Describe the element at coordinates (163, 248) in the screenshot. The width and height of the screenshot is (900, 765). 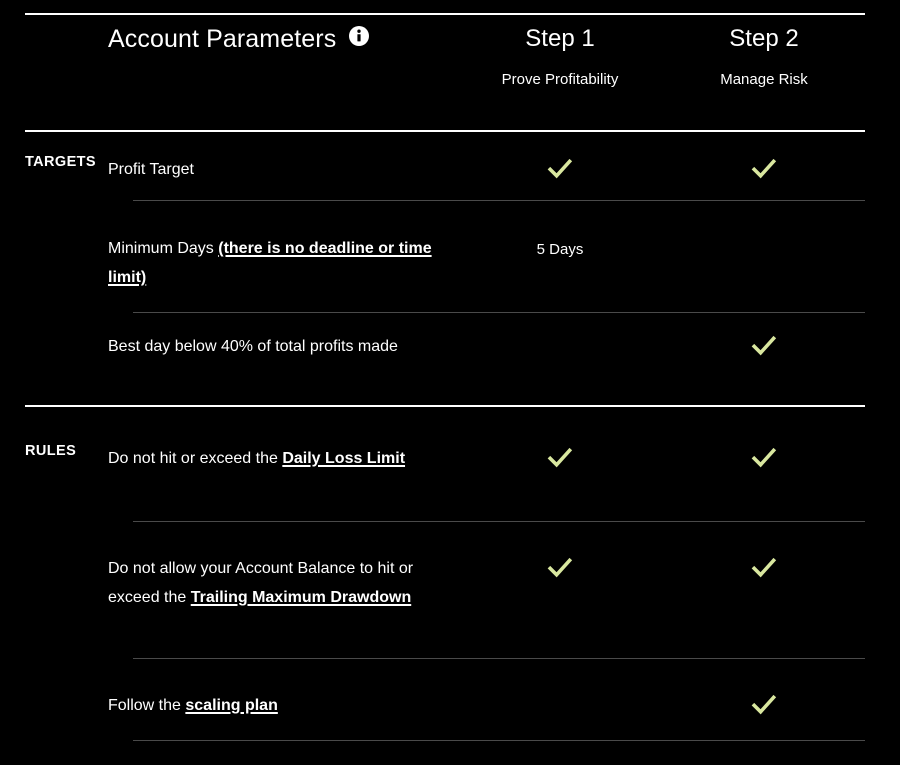
I see `param-segment: Minimum Days` at that location.